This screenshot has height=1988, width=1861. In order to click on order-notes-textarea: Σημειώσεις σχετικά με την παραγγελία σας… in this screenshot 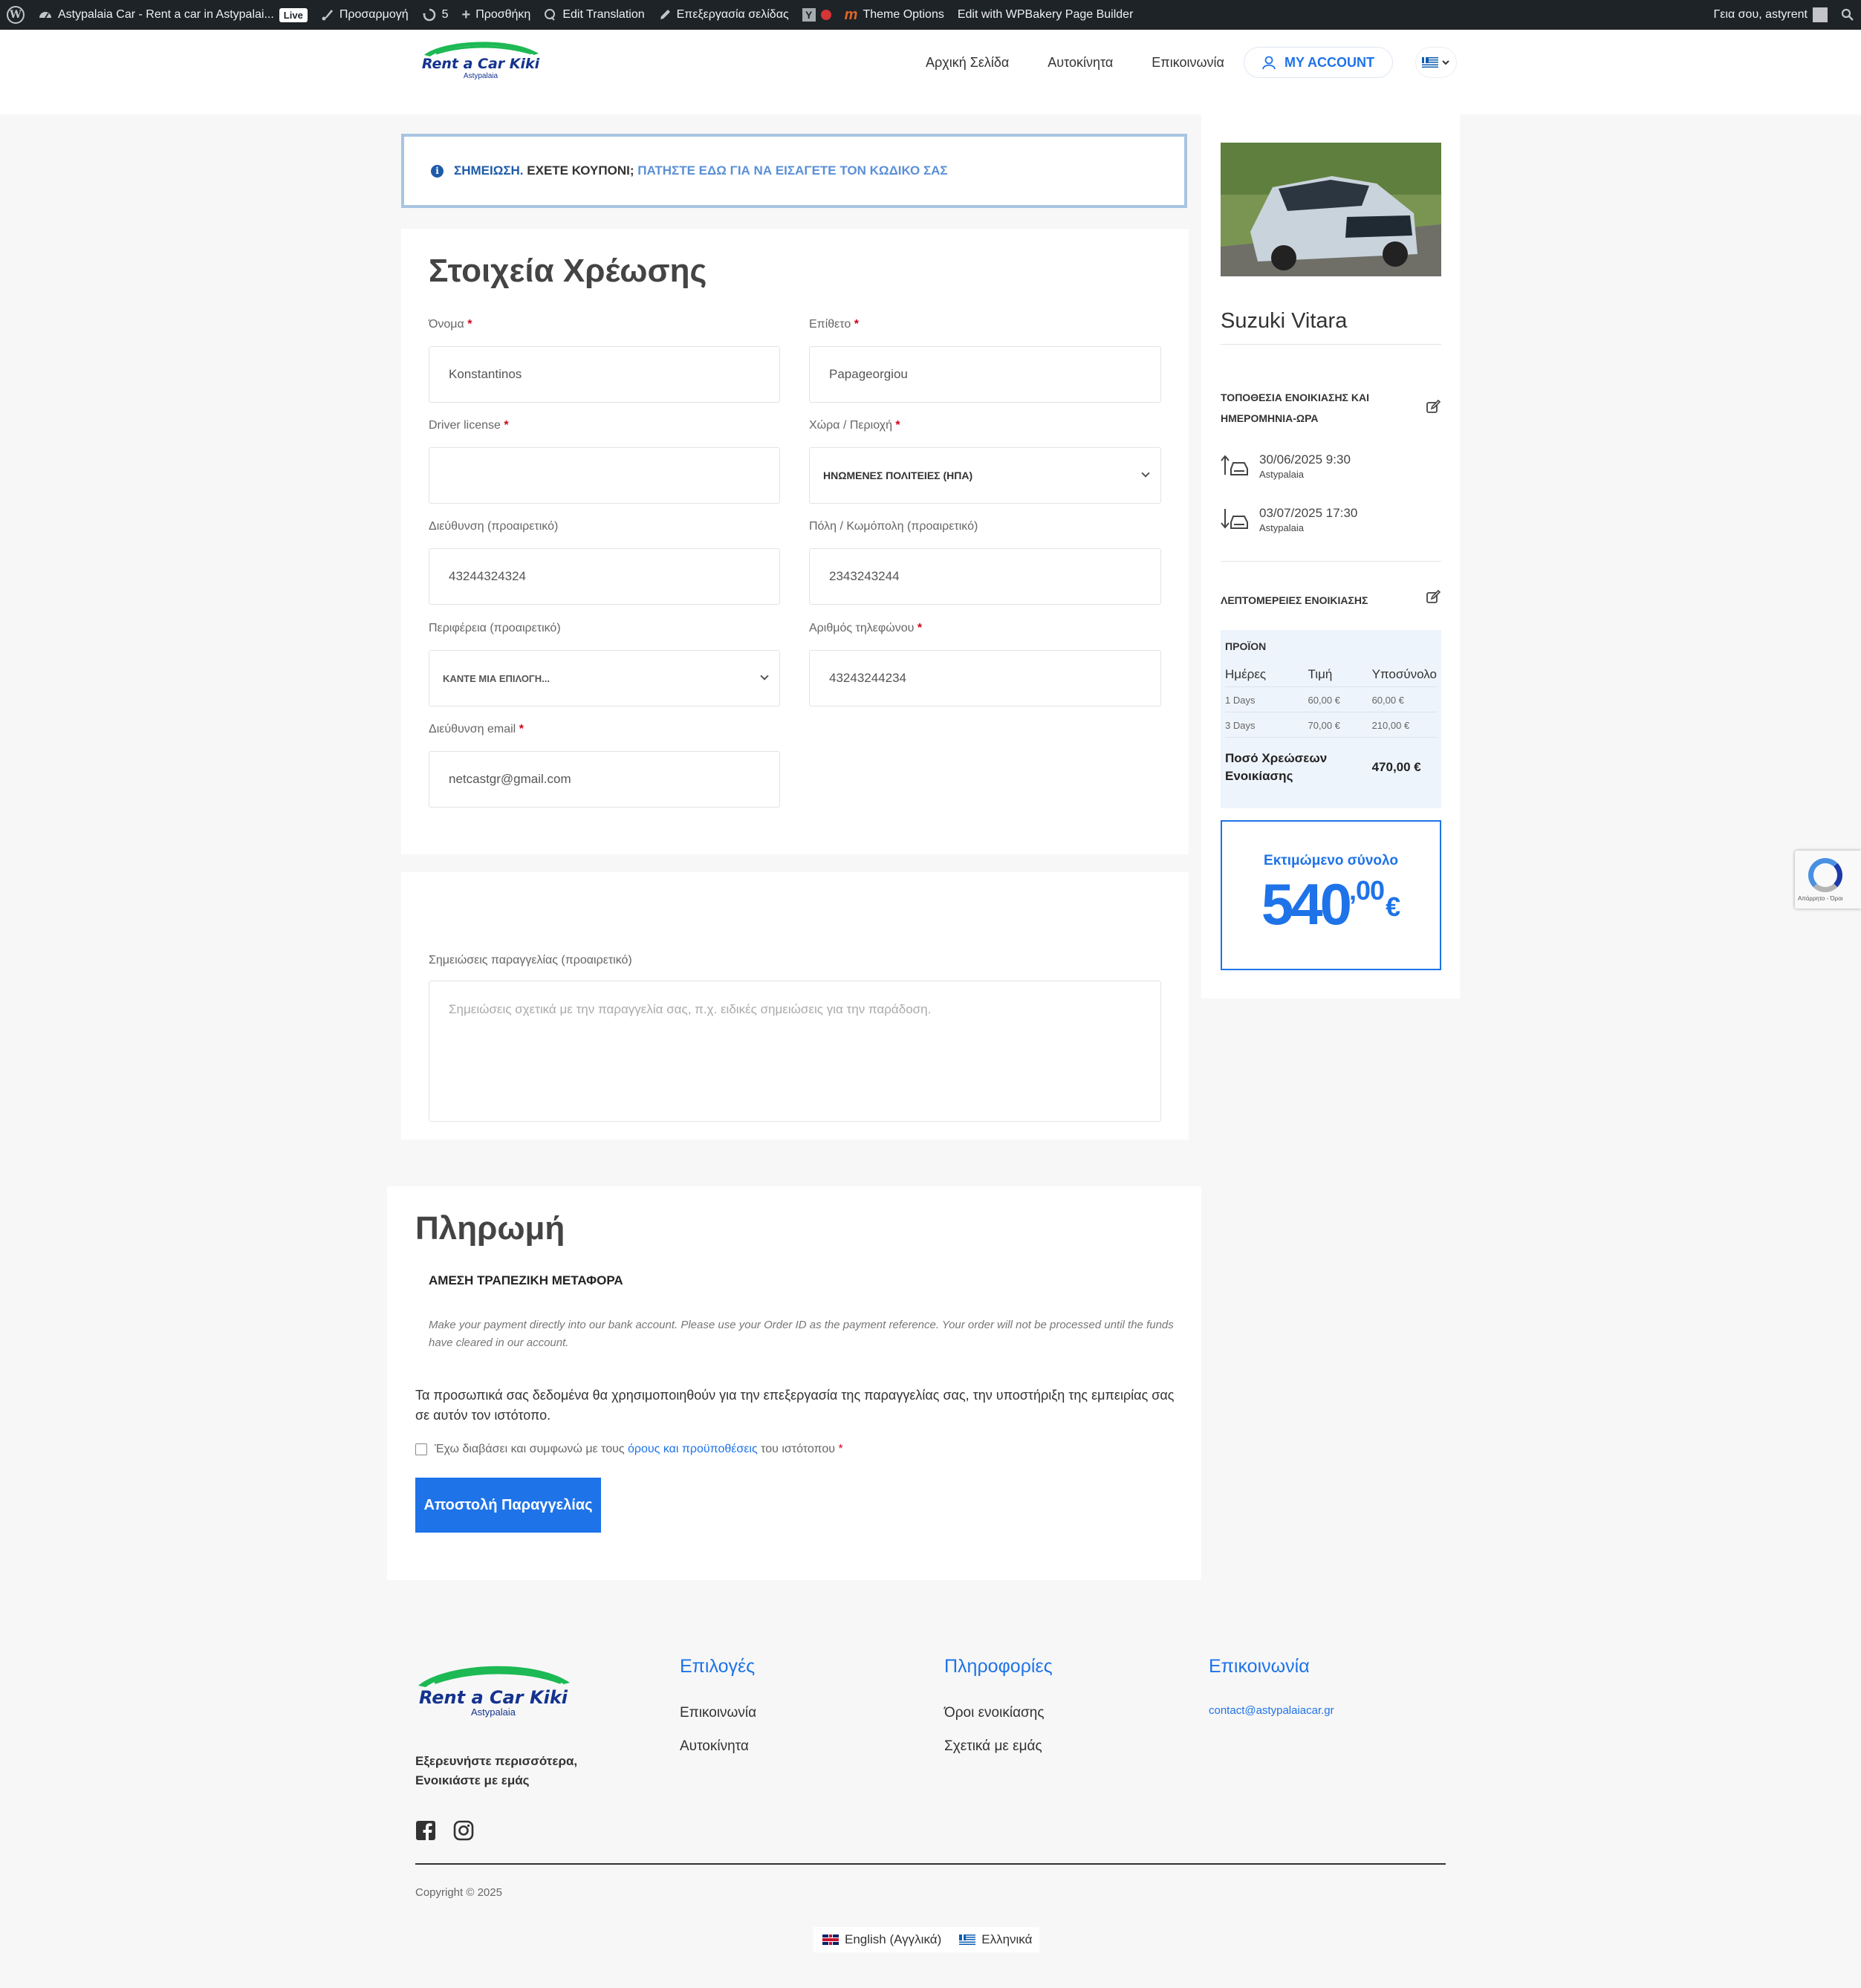, I will do `click(795, 1051)`.